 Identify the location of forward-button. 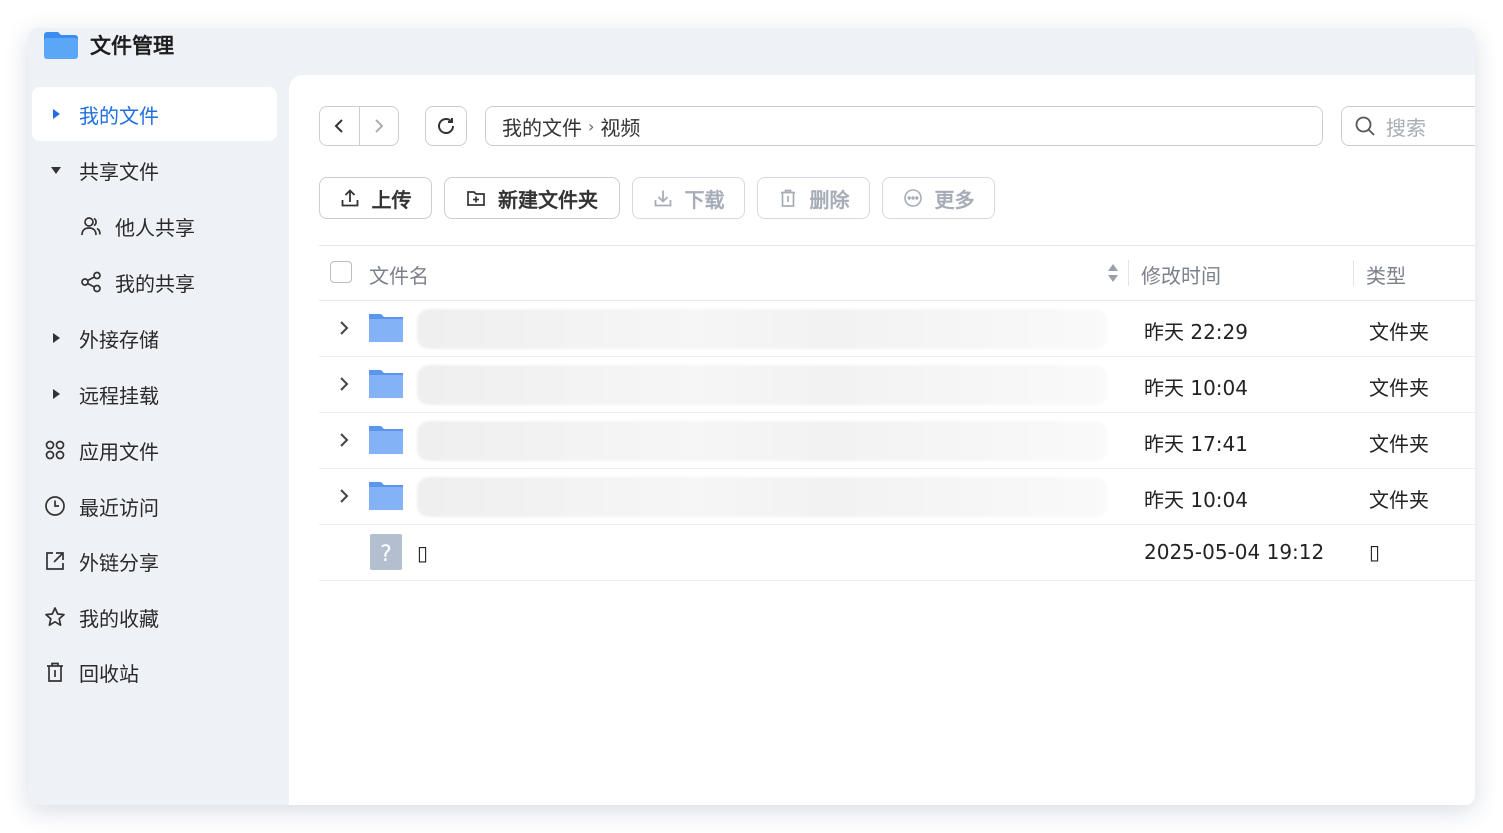
(378, 126).